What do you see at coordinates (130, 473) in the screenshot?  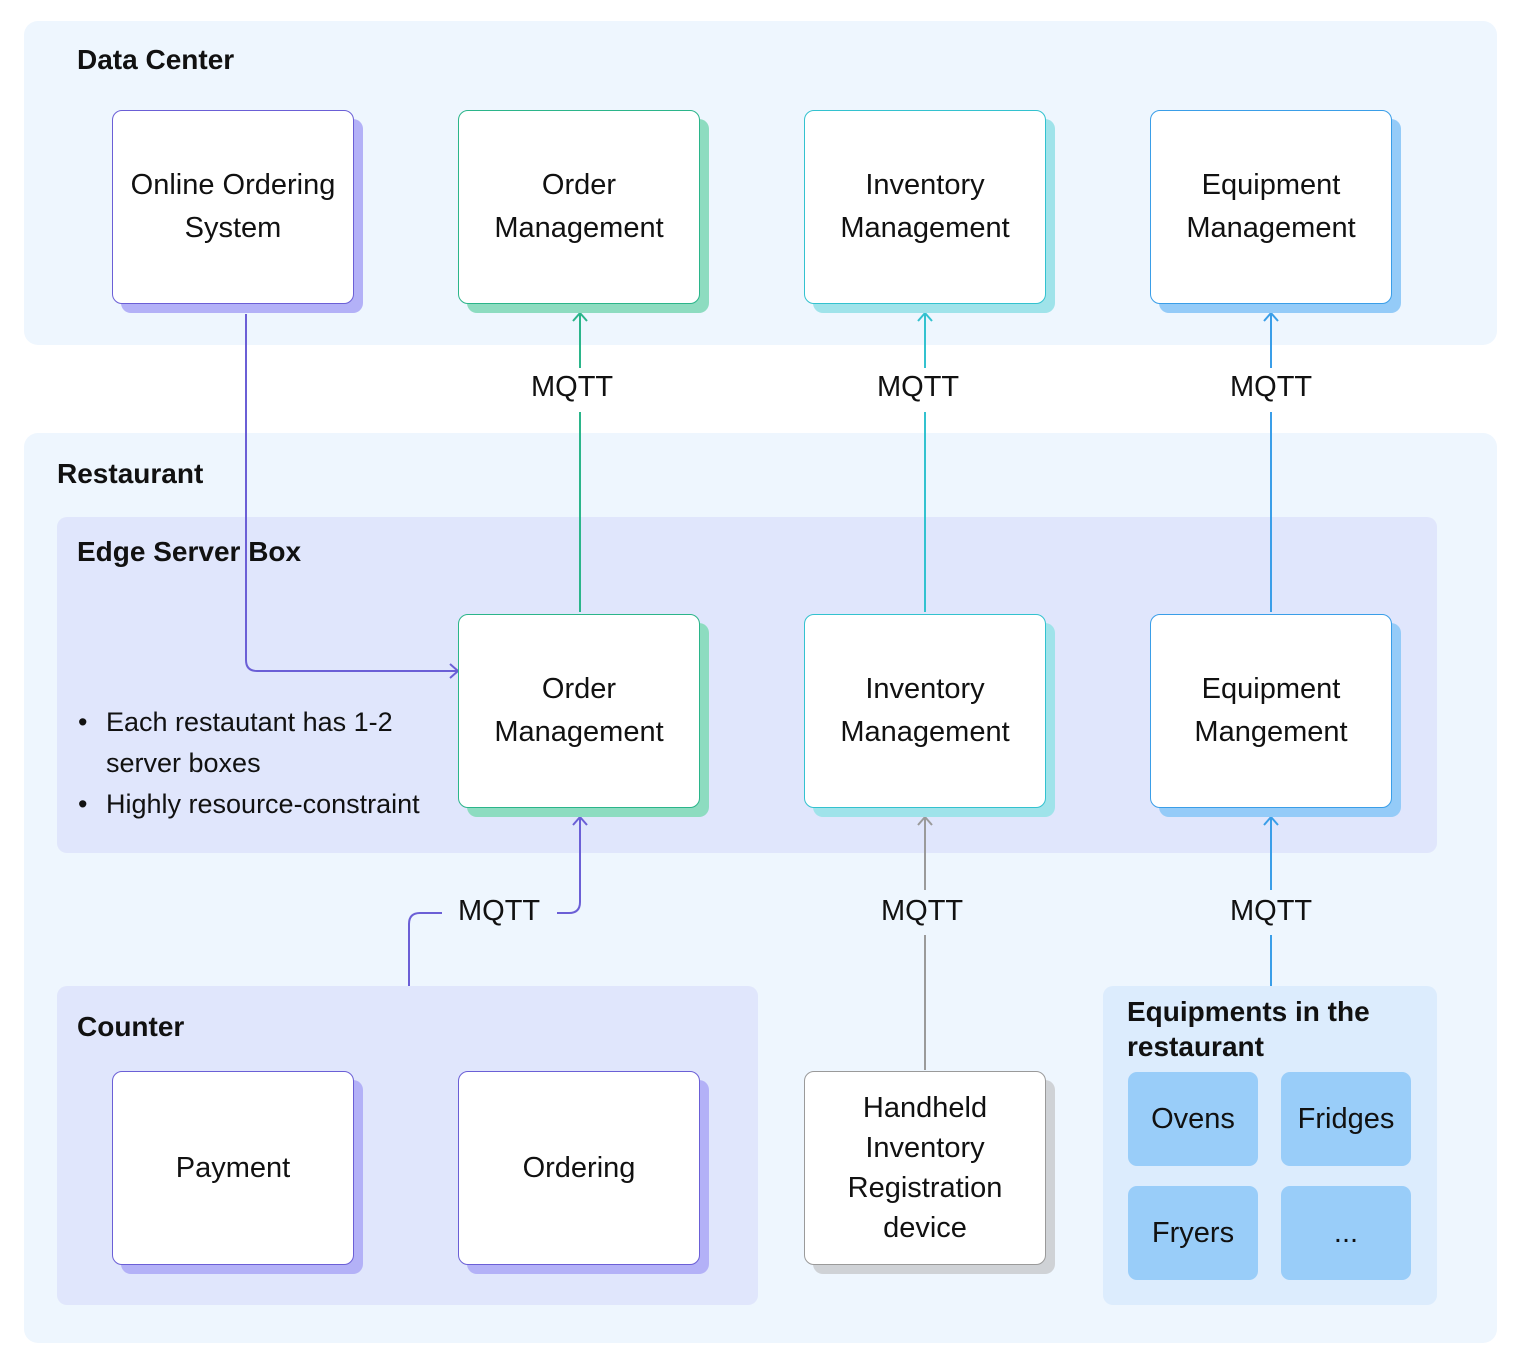 I see `restaurant-title: Restaurant` at bounding box center [130, 473].